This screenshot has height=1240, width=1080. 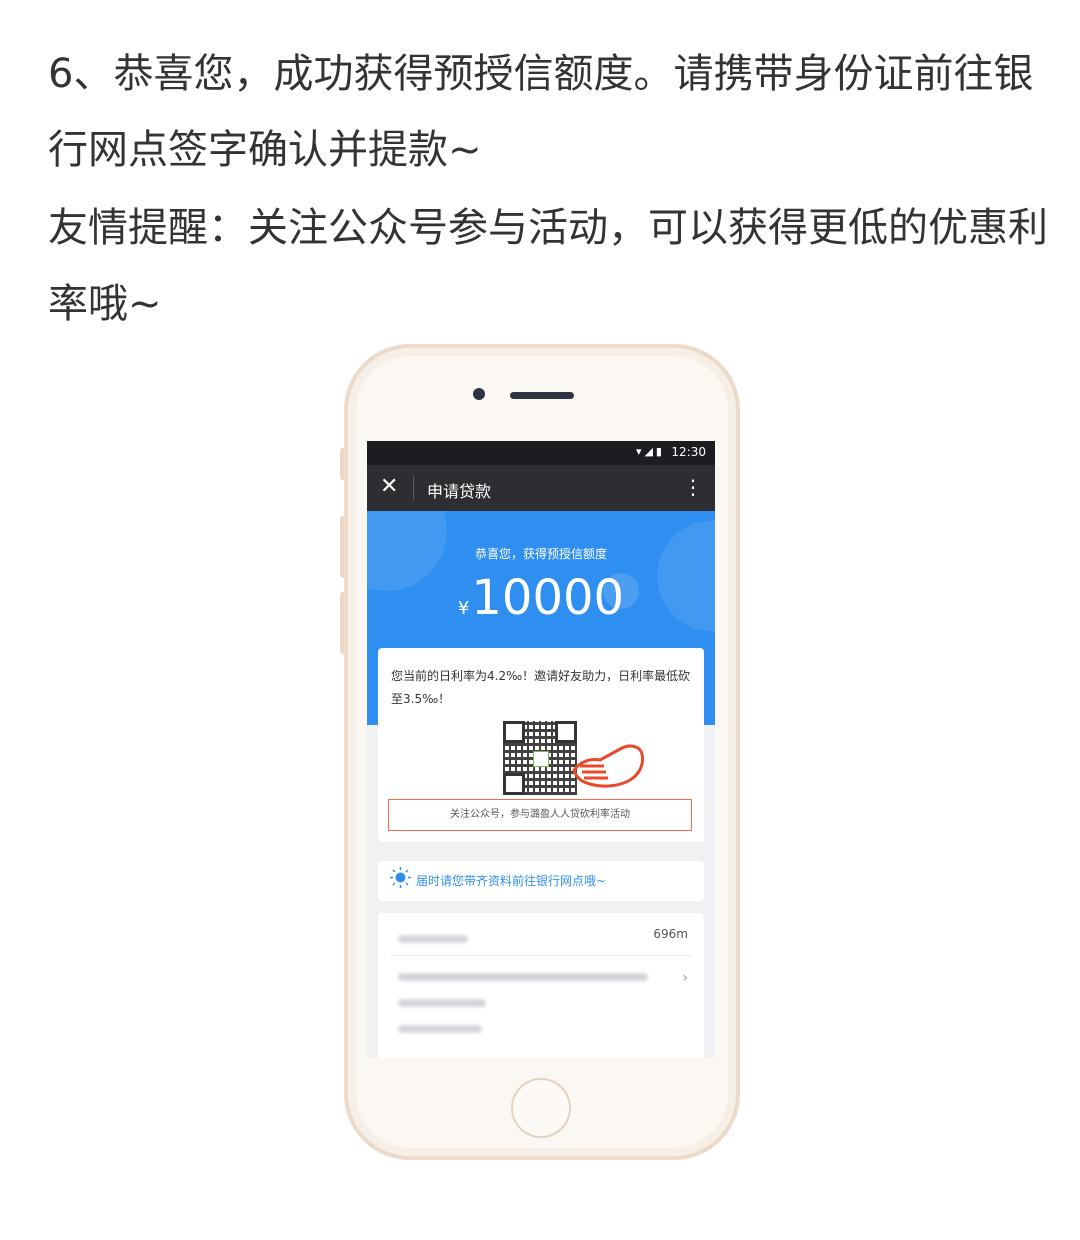 I want to click on banner-subtitle: 恭喜您，获得预授信额度, so click(x=540, y=554).